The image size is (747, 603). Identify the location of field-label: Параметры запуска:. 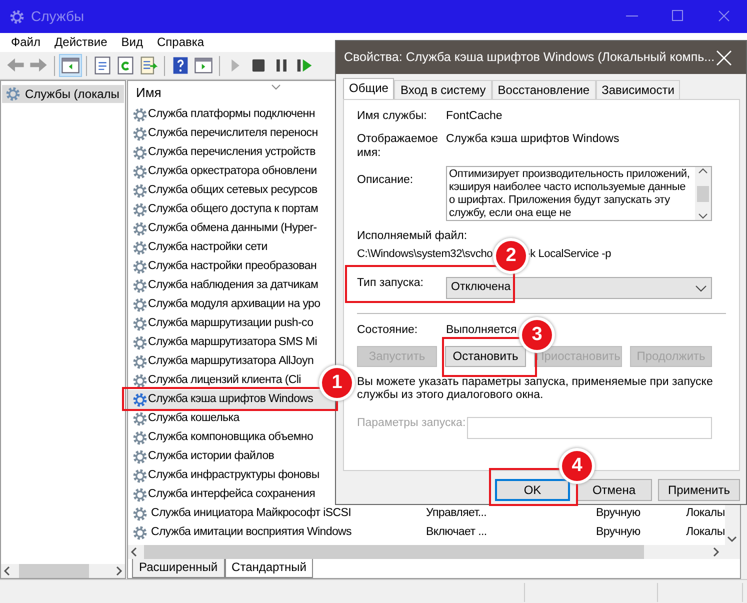
(412, 424).